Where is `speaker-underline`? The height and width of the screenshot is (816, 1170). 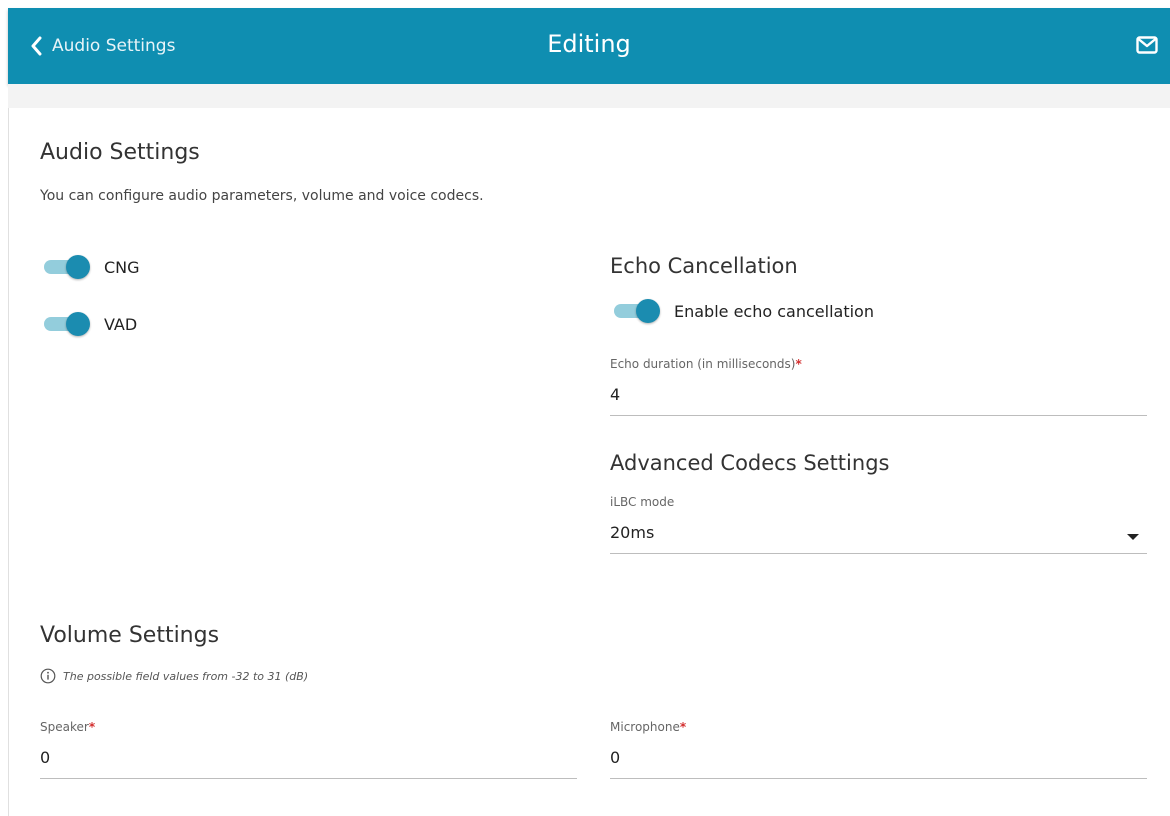 speaker-underline is located at coordinates (308, 778).